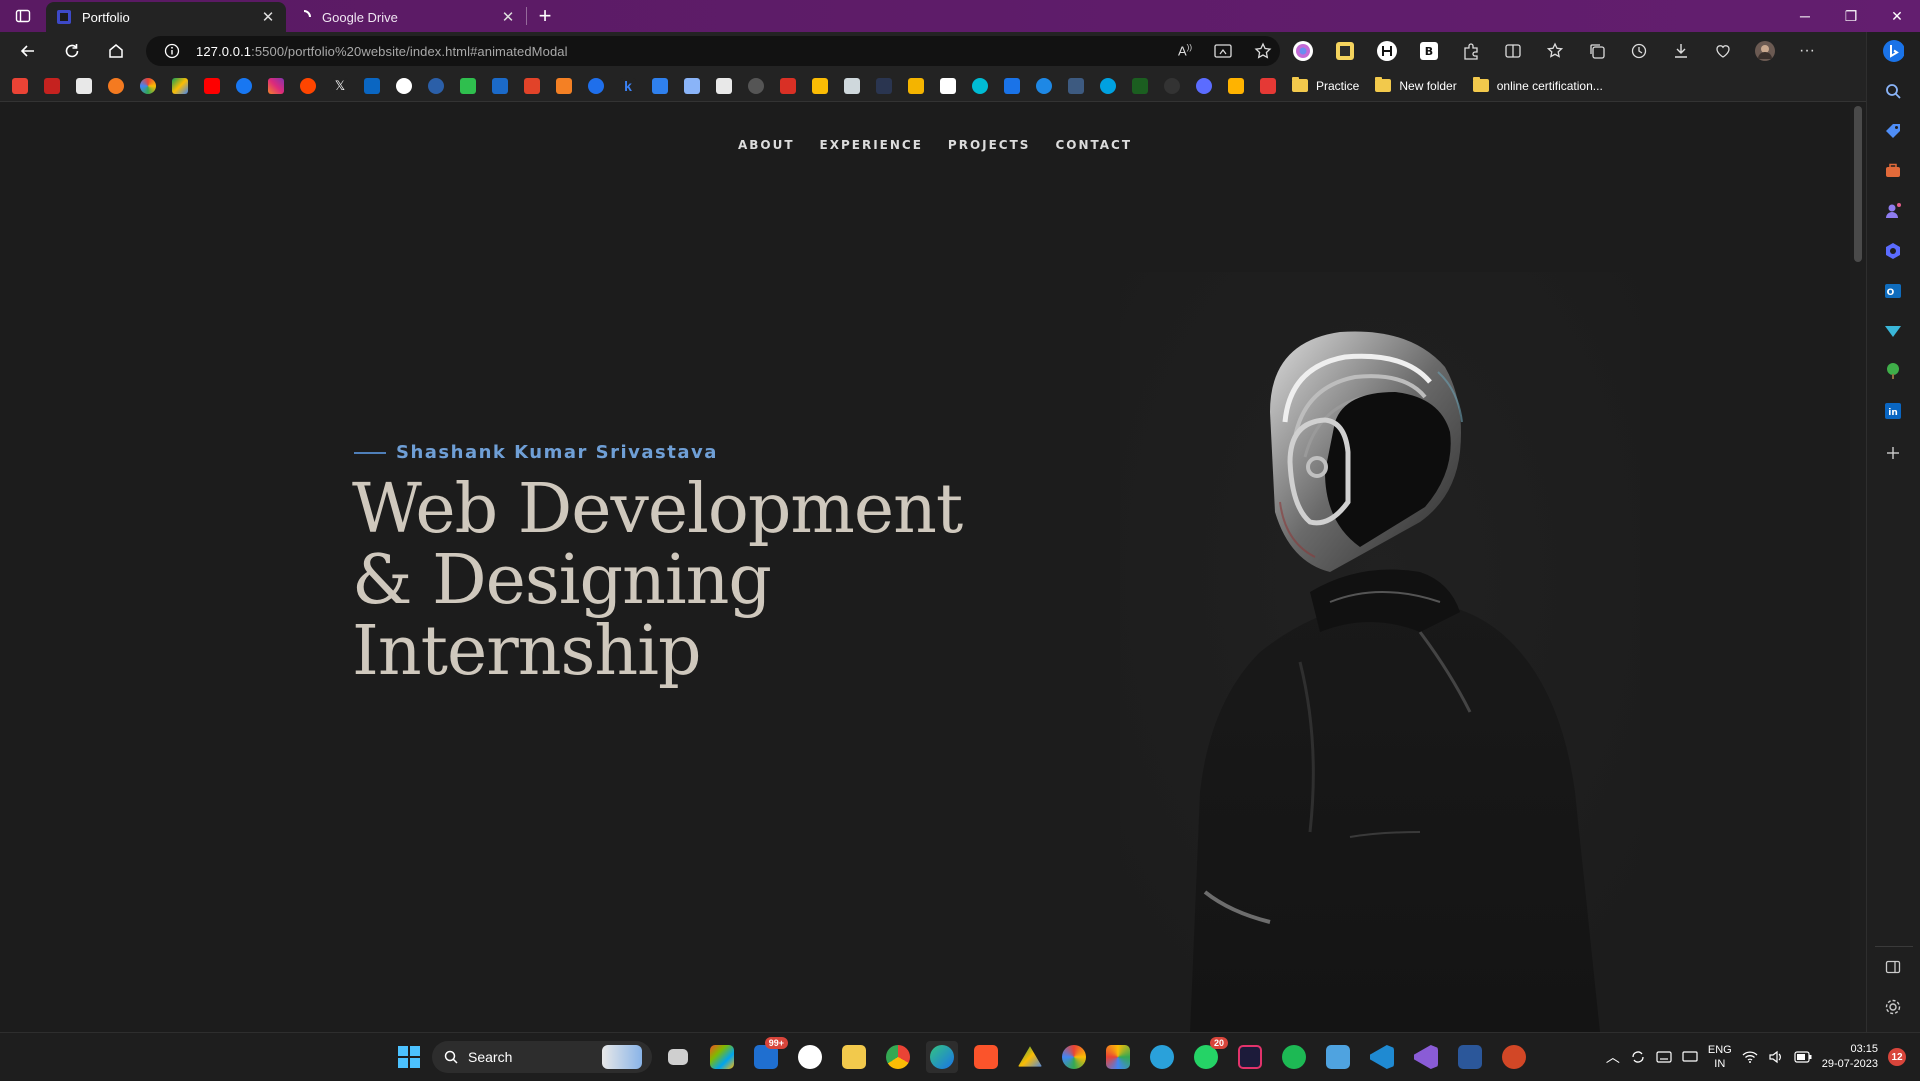  Describe the element at coordinates (276, 85) in the screenshot. I see `instagram-bookmark-icon` at that location.